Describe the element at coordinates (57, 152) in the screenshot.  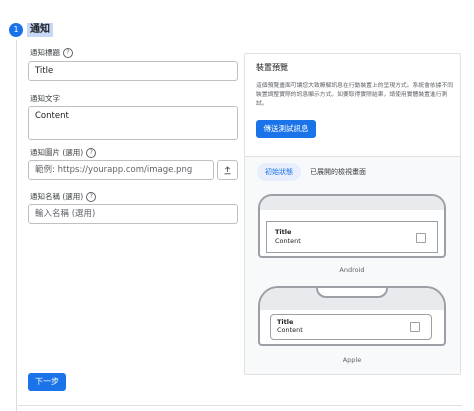
I see `image-label: 通知圖片 (選用)` at that location.